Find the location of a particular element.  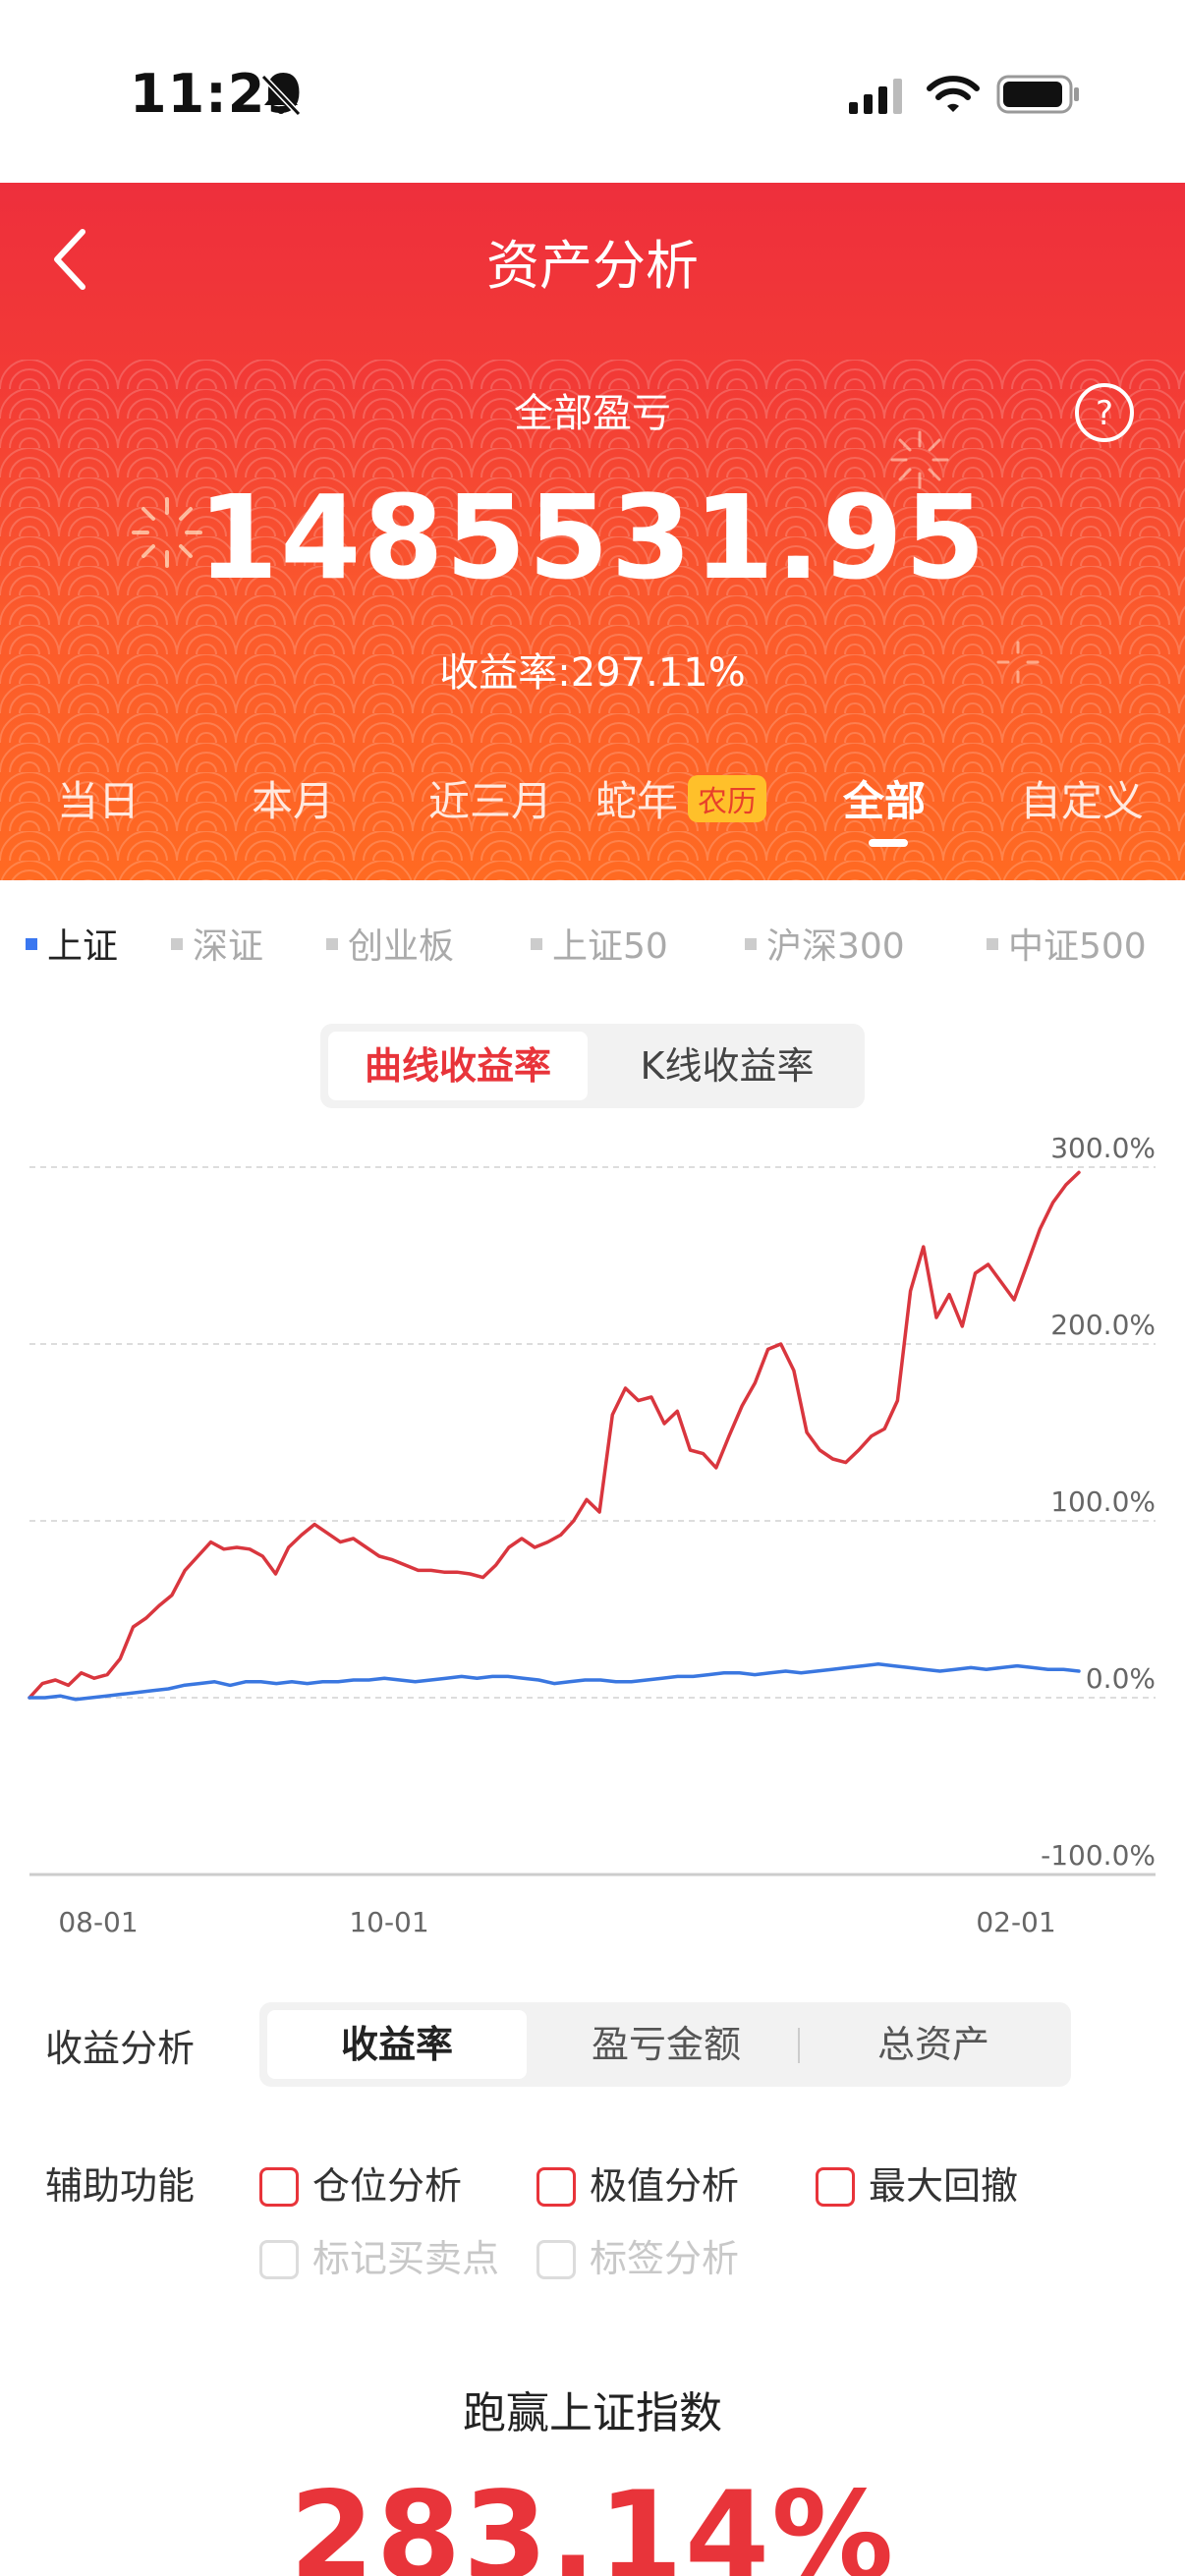

extreme-analysis-checkbox: 极值分析 is located at coordinates (637, 2183).